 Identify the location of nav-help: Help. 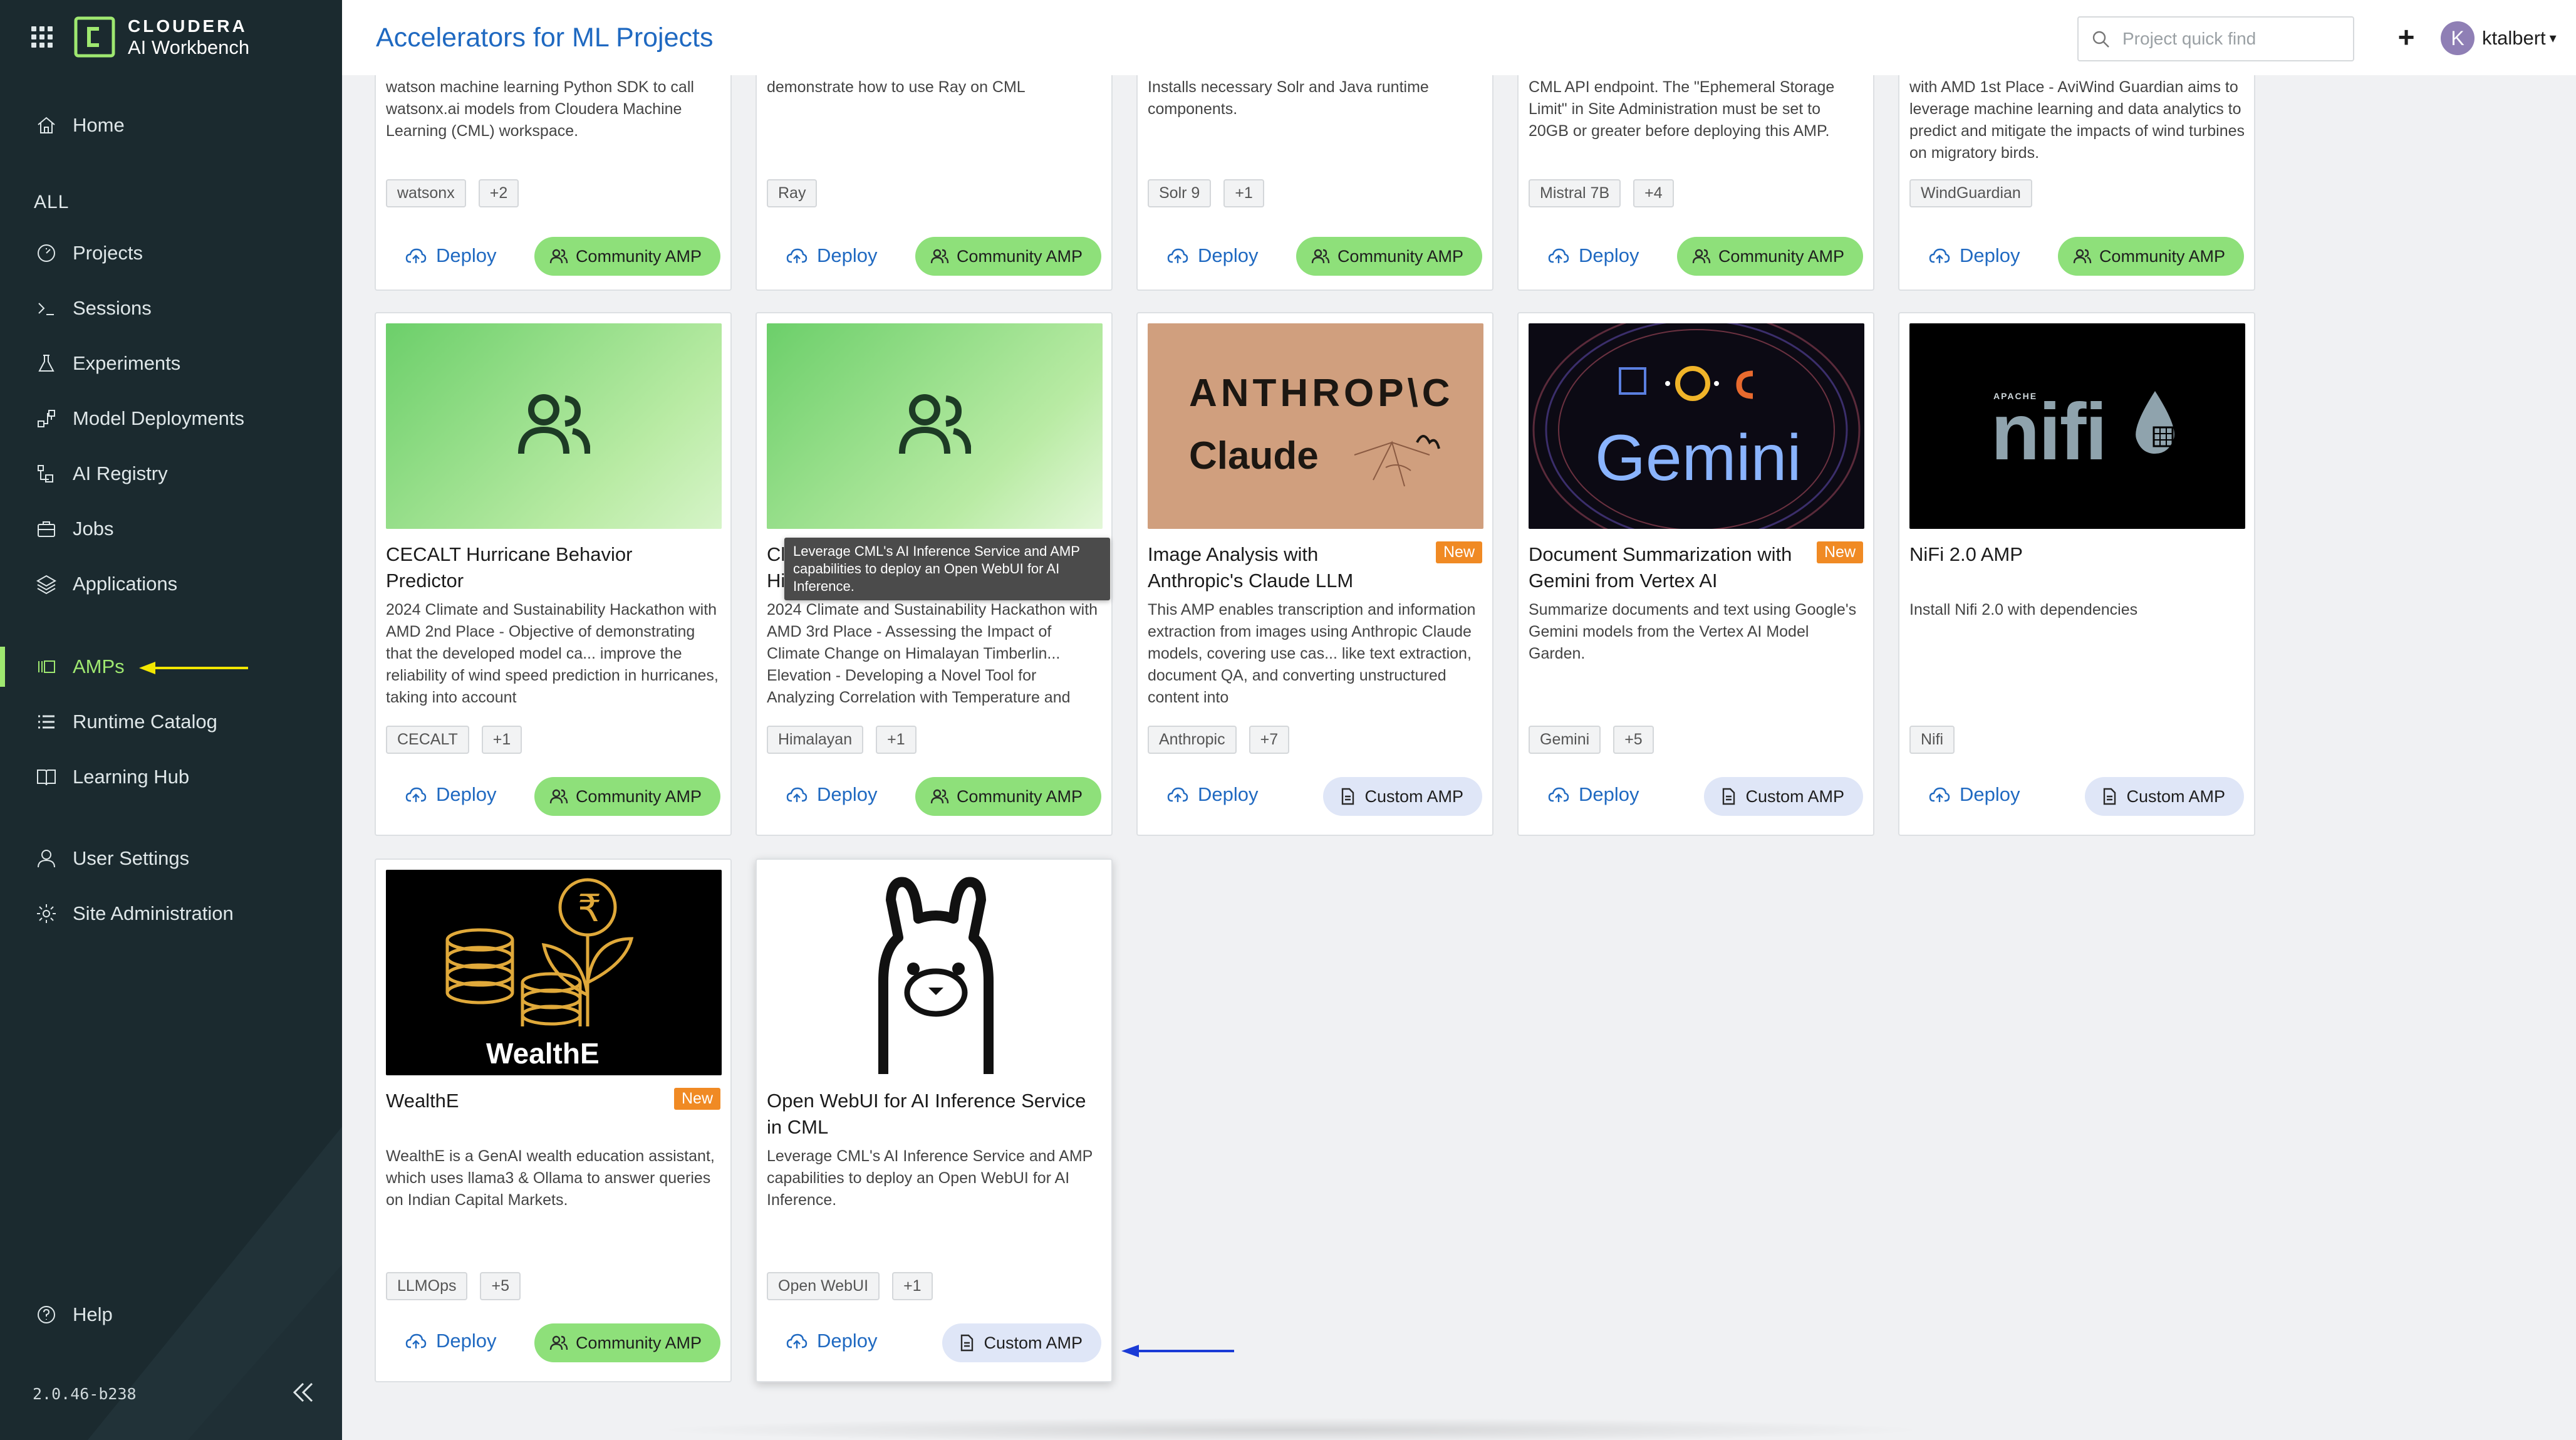
(171, 1315).